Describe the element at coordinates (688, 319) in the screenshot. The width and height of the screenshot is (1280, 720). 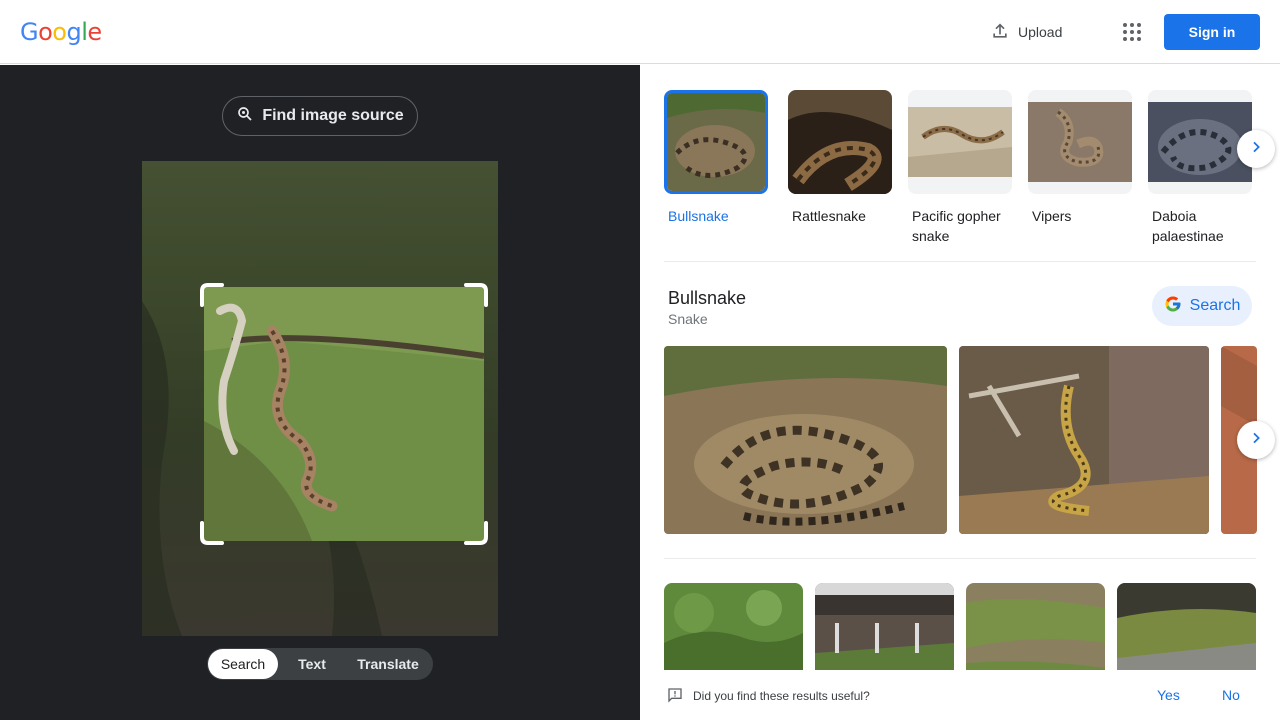
I see `entity-subtitle: Snake` at that location.